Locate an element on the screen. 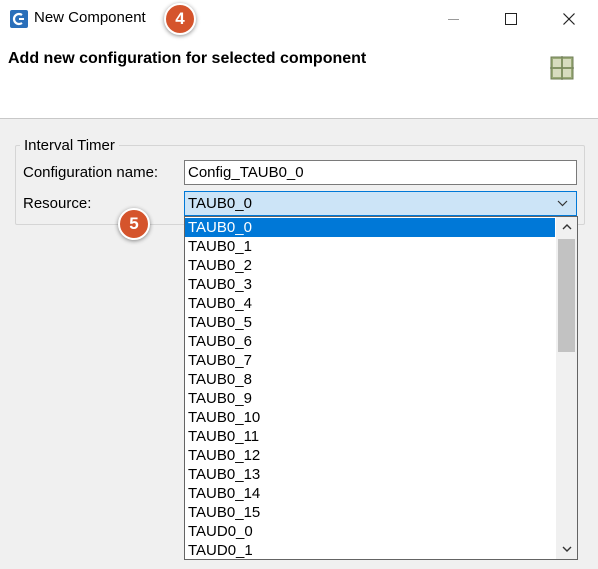 The height and width of the screenshot is (569, 598). configuration-name-label: Configuration name: is located at coordinates (91, 172).